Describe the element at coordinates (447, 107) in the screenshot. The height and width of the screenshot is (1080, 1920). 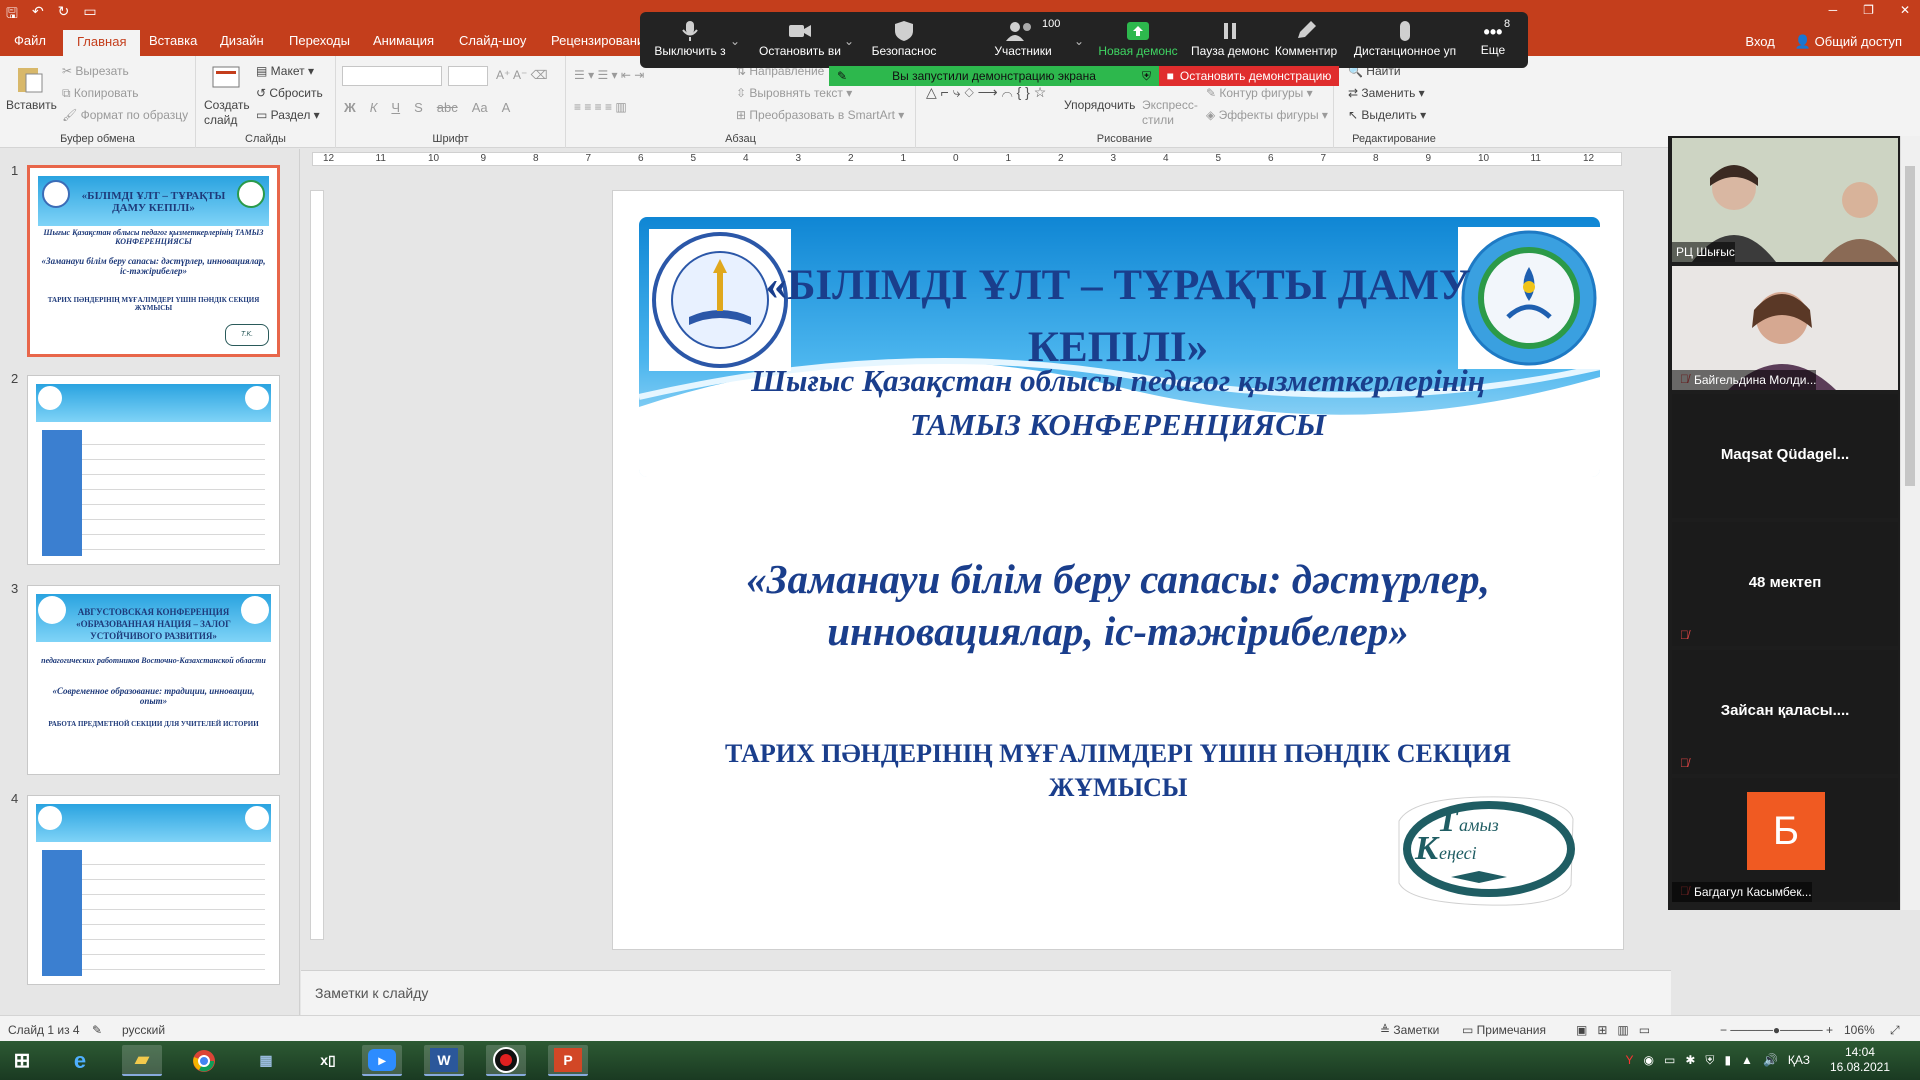
I see `strikethrough-button: abc` at that location.